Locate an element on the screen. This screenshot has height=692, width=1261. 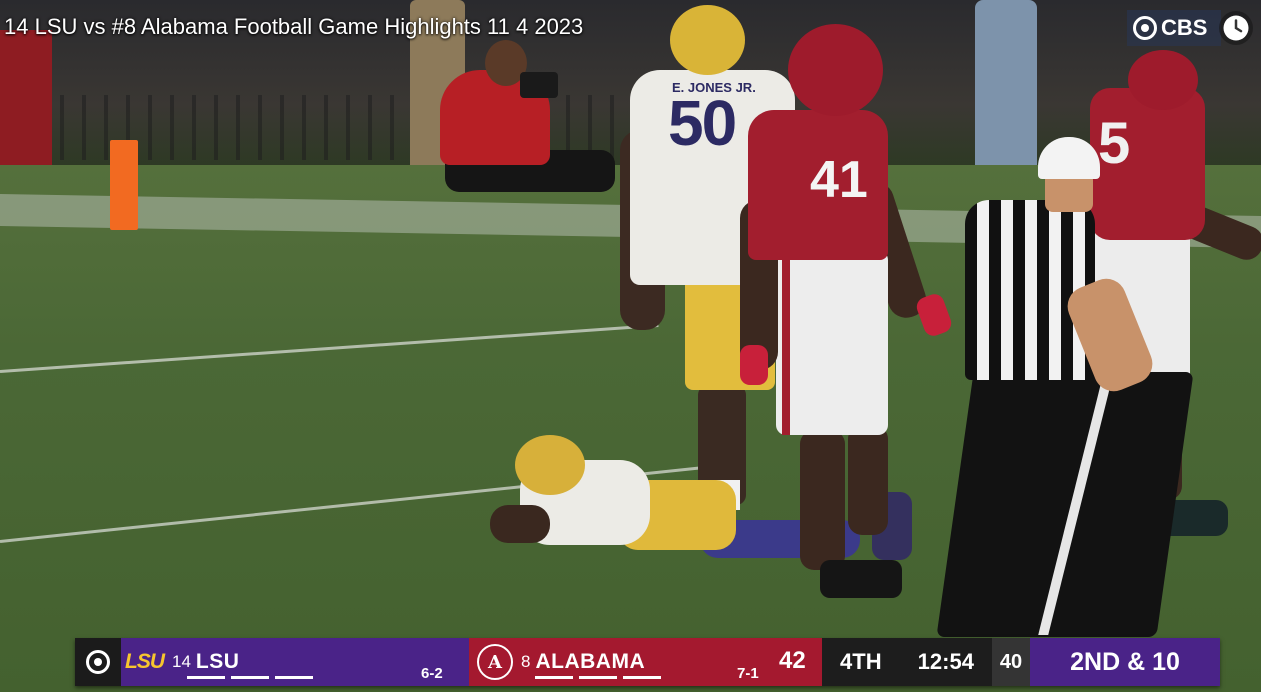
quarter: 4TH is located at coordinates (861, 661).